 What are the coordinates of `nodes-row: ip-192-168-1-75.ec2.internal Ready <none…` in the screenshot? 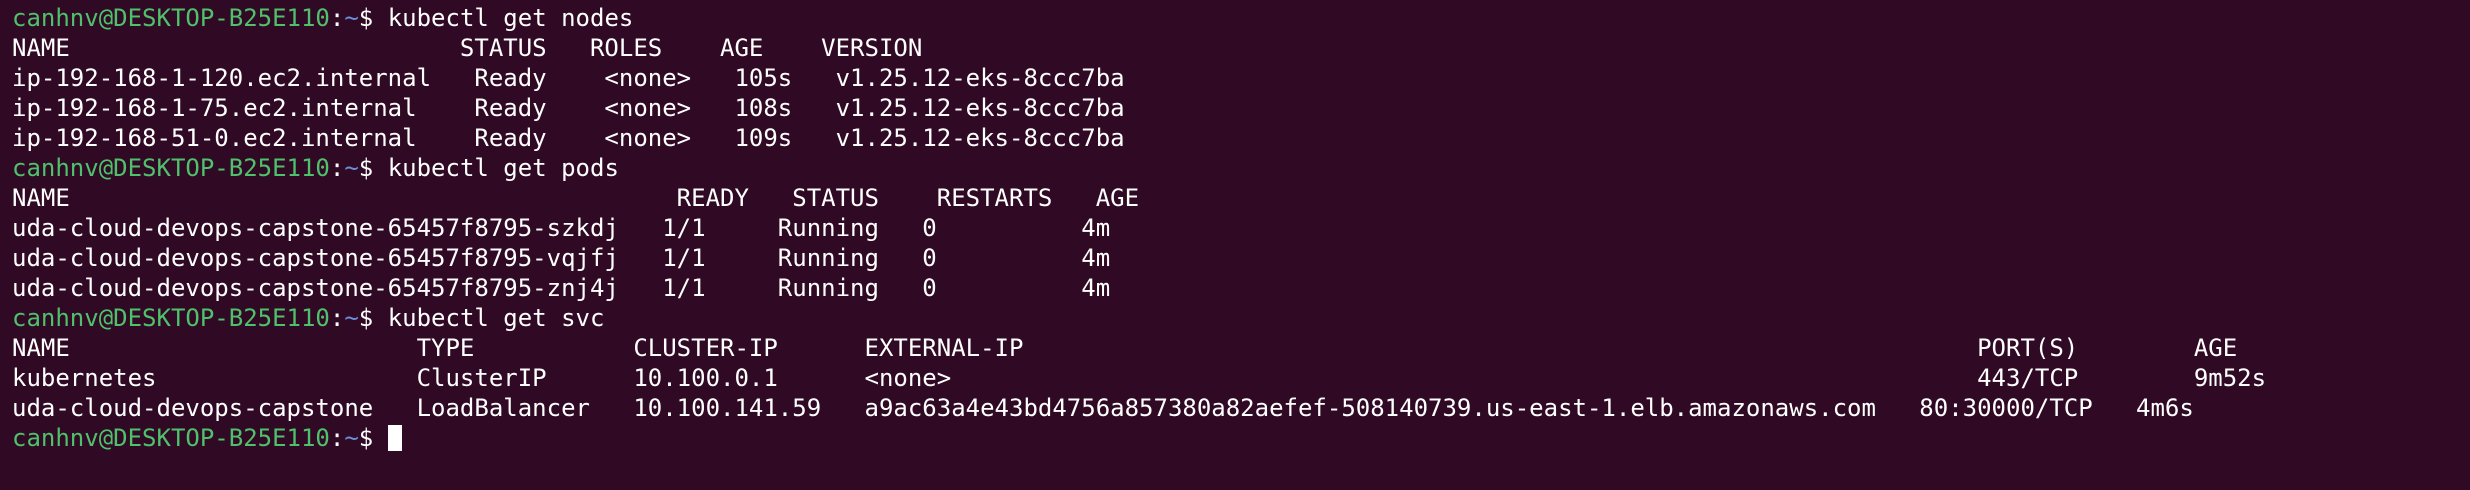 It's located at (568, 108).